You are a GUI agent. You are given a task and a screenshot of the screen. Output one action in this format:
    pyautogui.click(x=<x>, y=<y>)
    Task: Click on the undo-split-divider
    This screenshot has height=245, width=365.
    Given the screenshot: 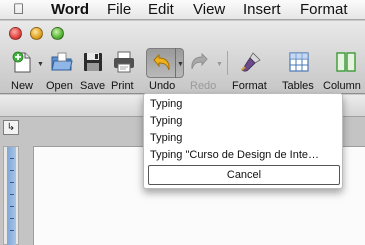 What is the action you would take?
    pyautogui.click(x=175, y=63)
    